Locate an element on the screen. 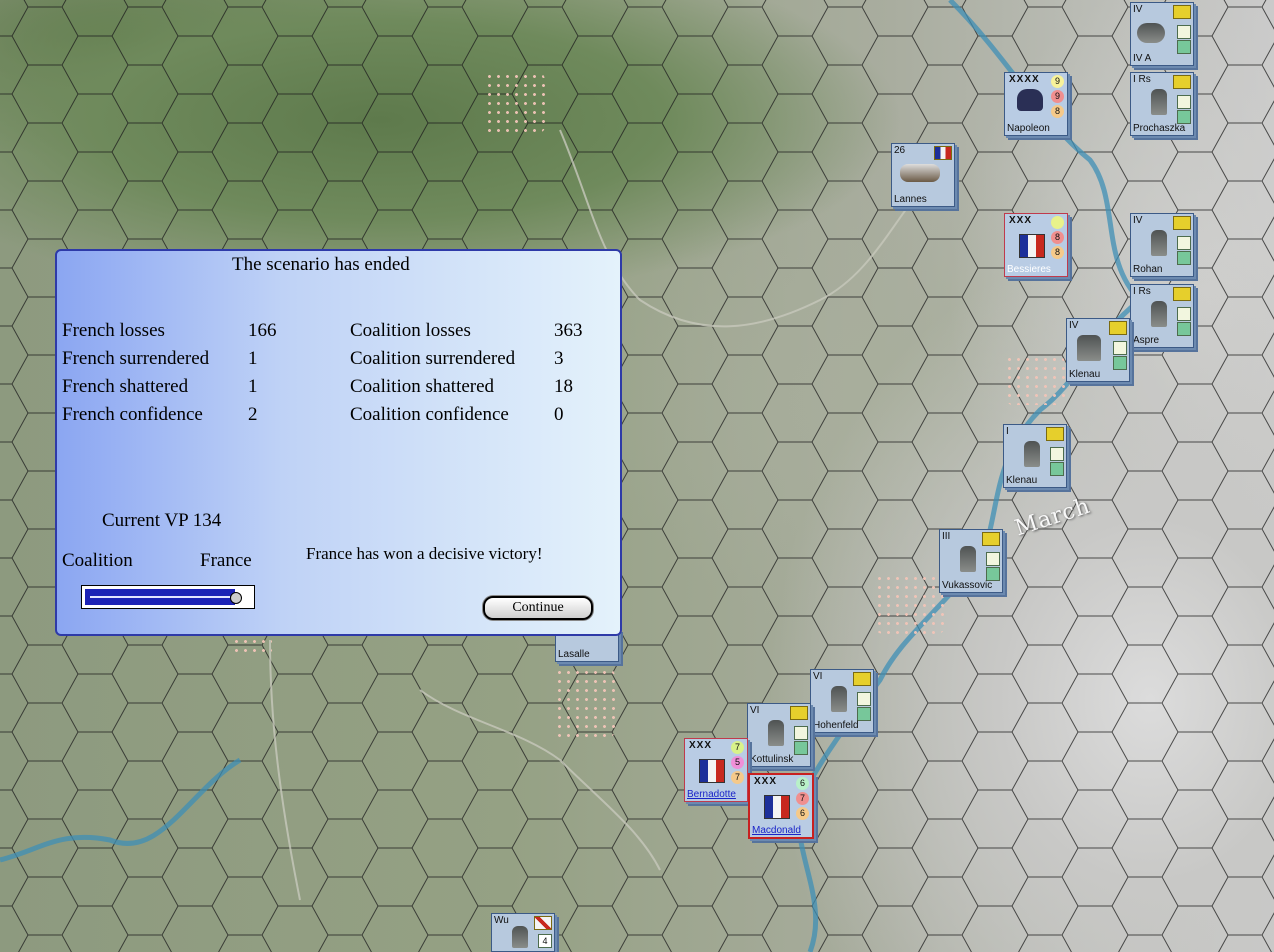  stat-value: 3 is located at coordinates (559, 358).